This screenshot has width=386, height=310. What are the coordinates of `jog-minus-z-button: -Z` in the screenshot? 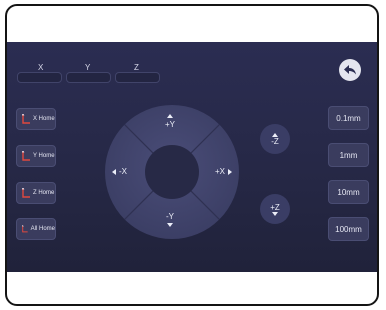 It's located at (275, 139).